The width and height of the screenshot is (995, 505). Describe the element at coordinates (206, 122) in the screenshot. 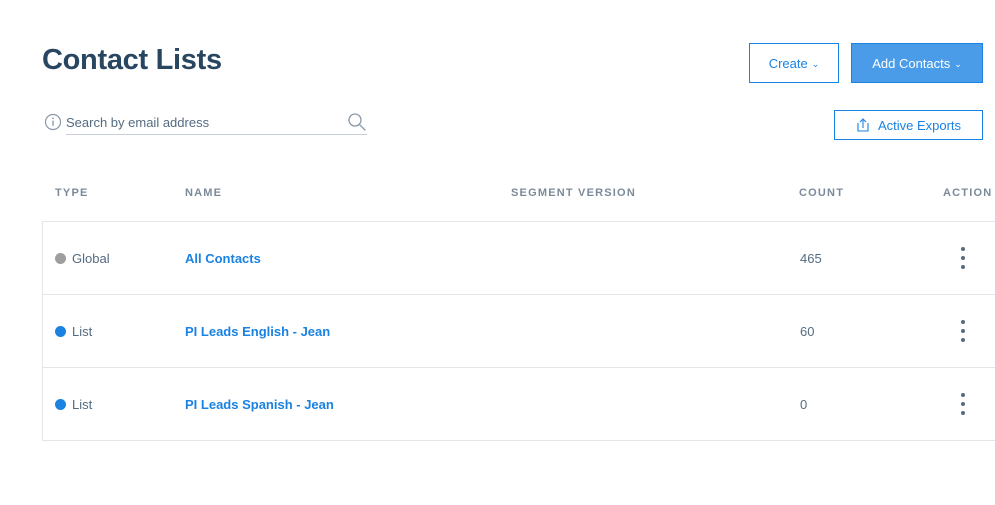

I see `search-input` at that location.